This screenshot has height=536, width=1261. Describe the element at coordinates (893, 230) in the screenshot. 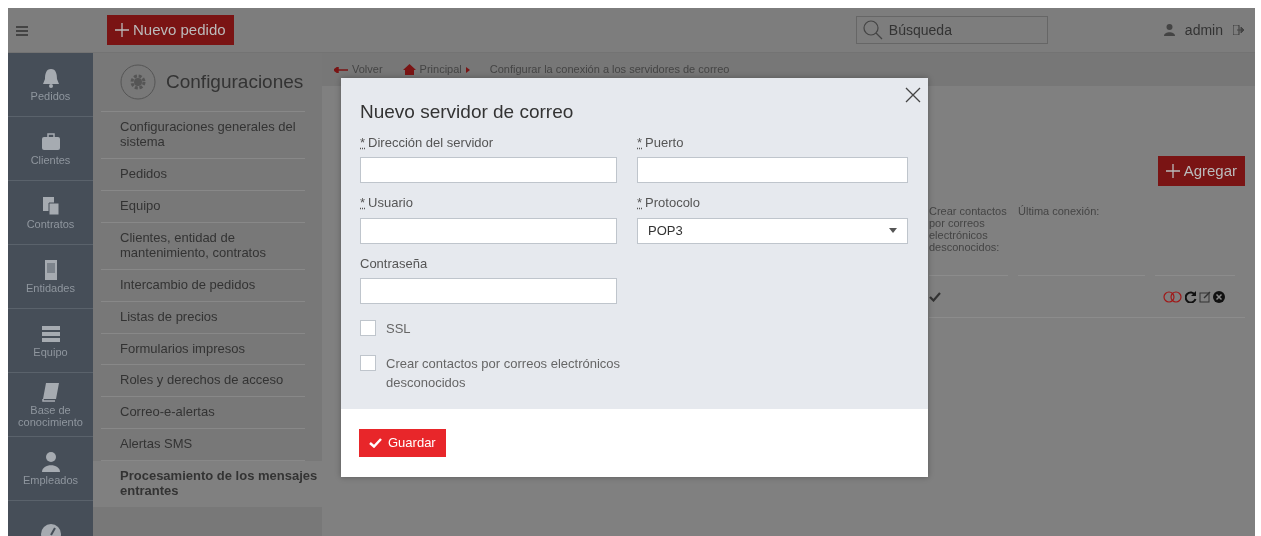

I see `caret-down-icon` at that location.